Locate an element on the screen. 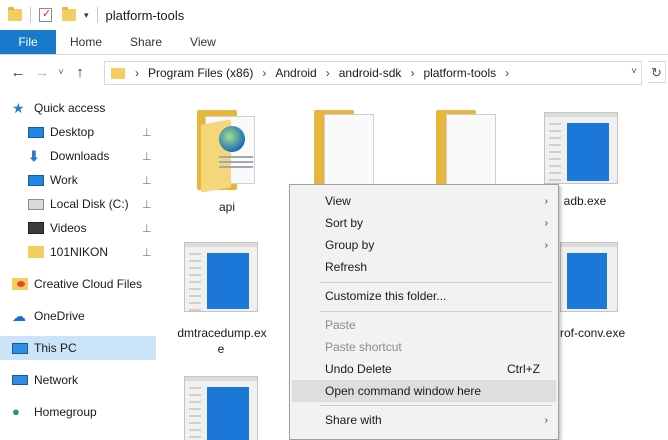 The image size is (668, 440). sidebar-item-quick-access: ★ Quick access is located at coordinates (78, 108).